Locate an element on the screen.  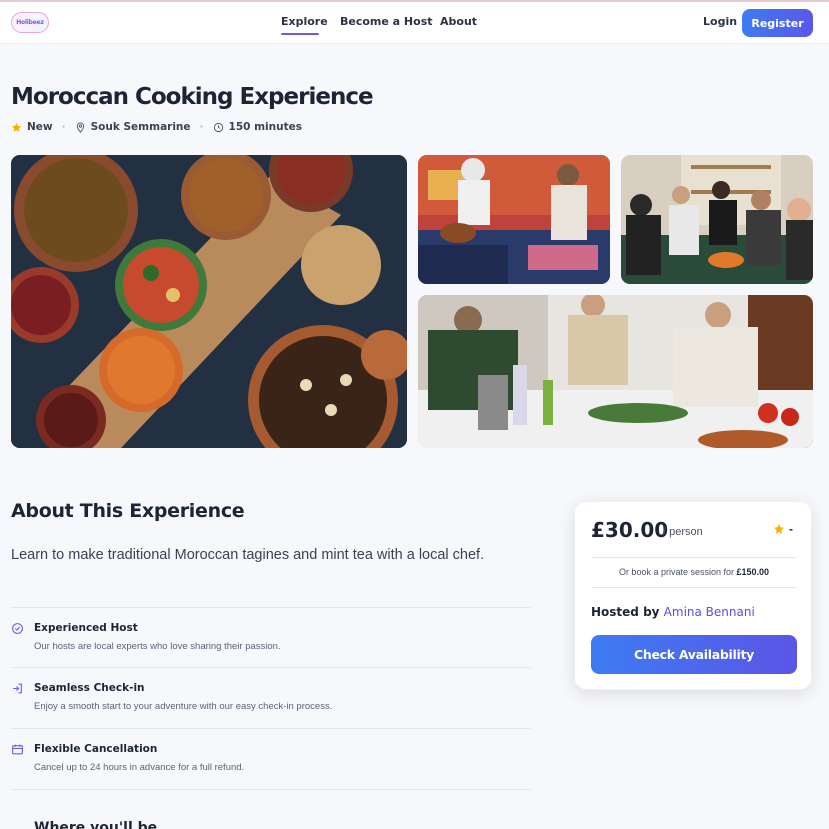
about-heading: About This Experience is located at coordinates (128, 511).